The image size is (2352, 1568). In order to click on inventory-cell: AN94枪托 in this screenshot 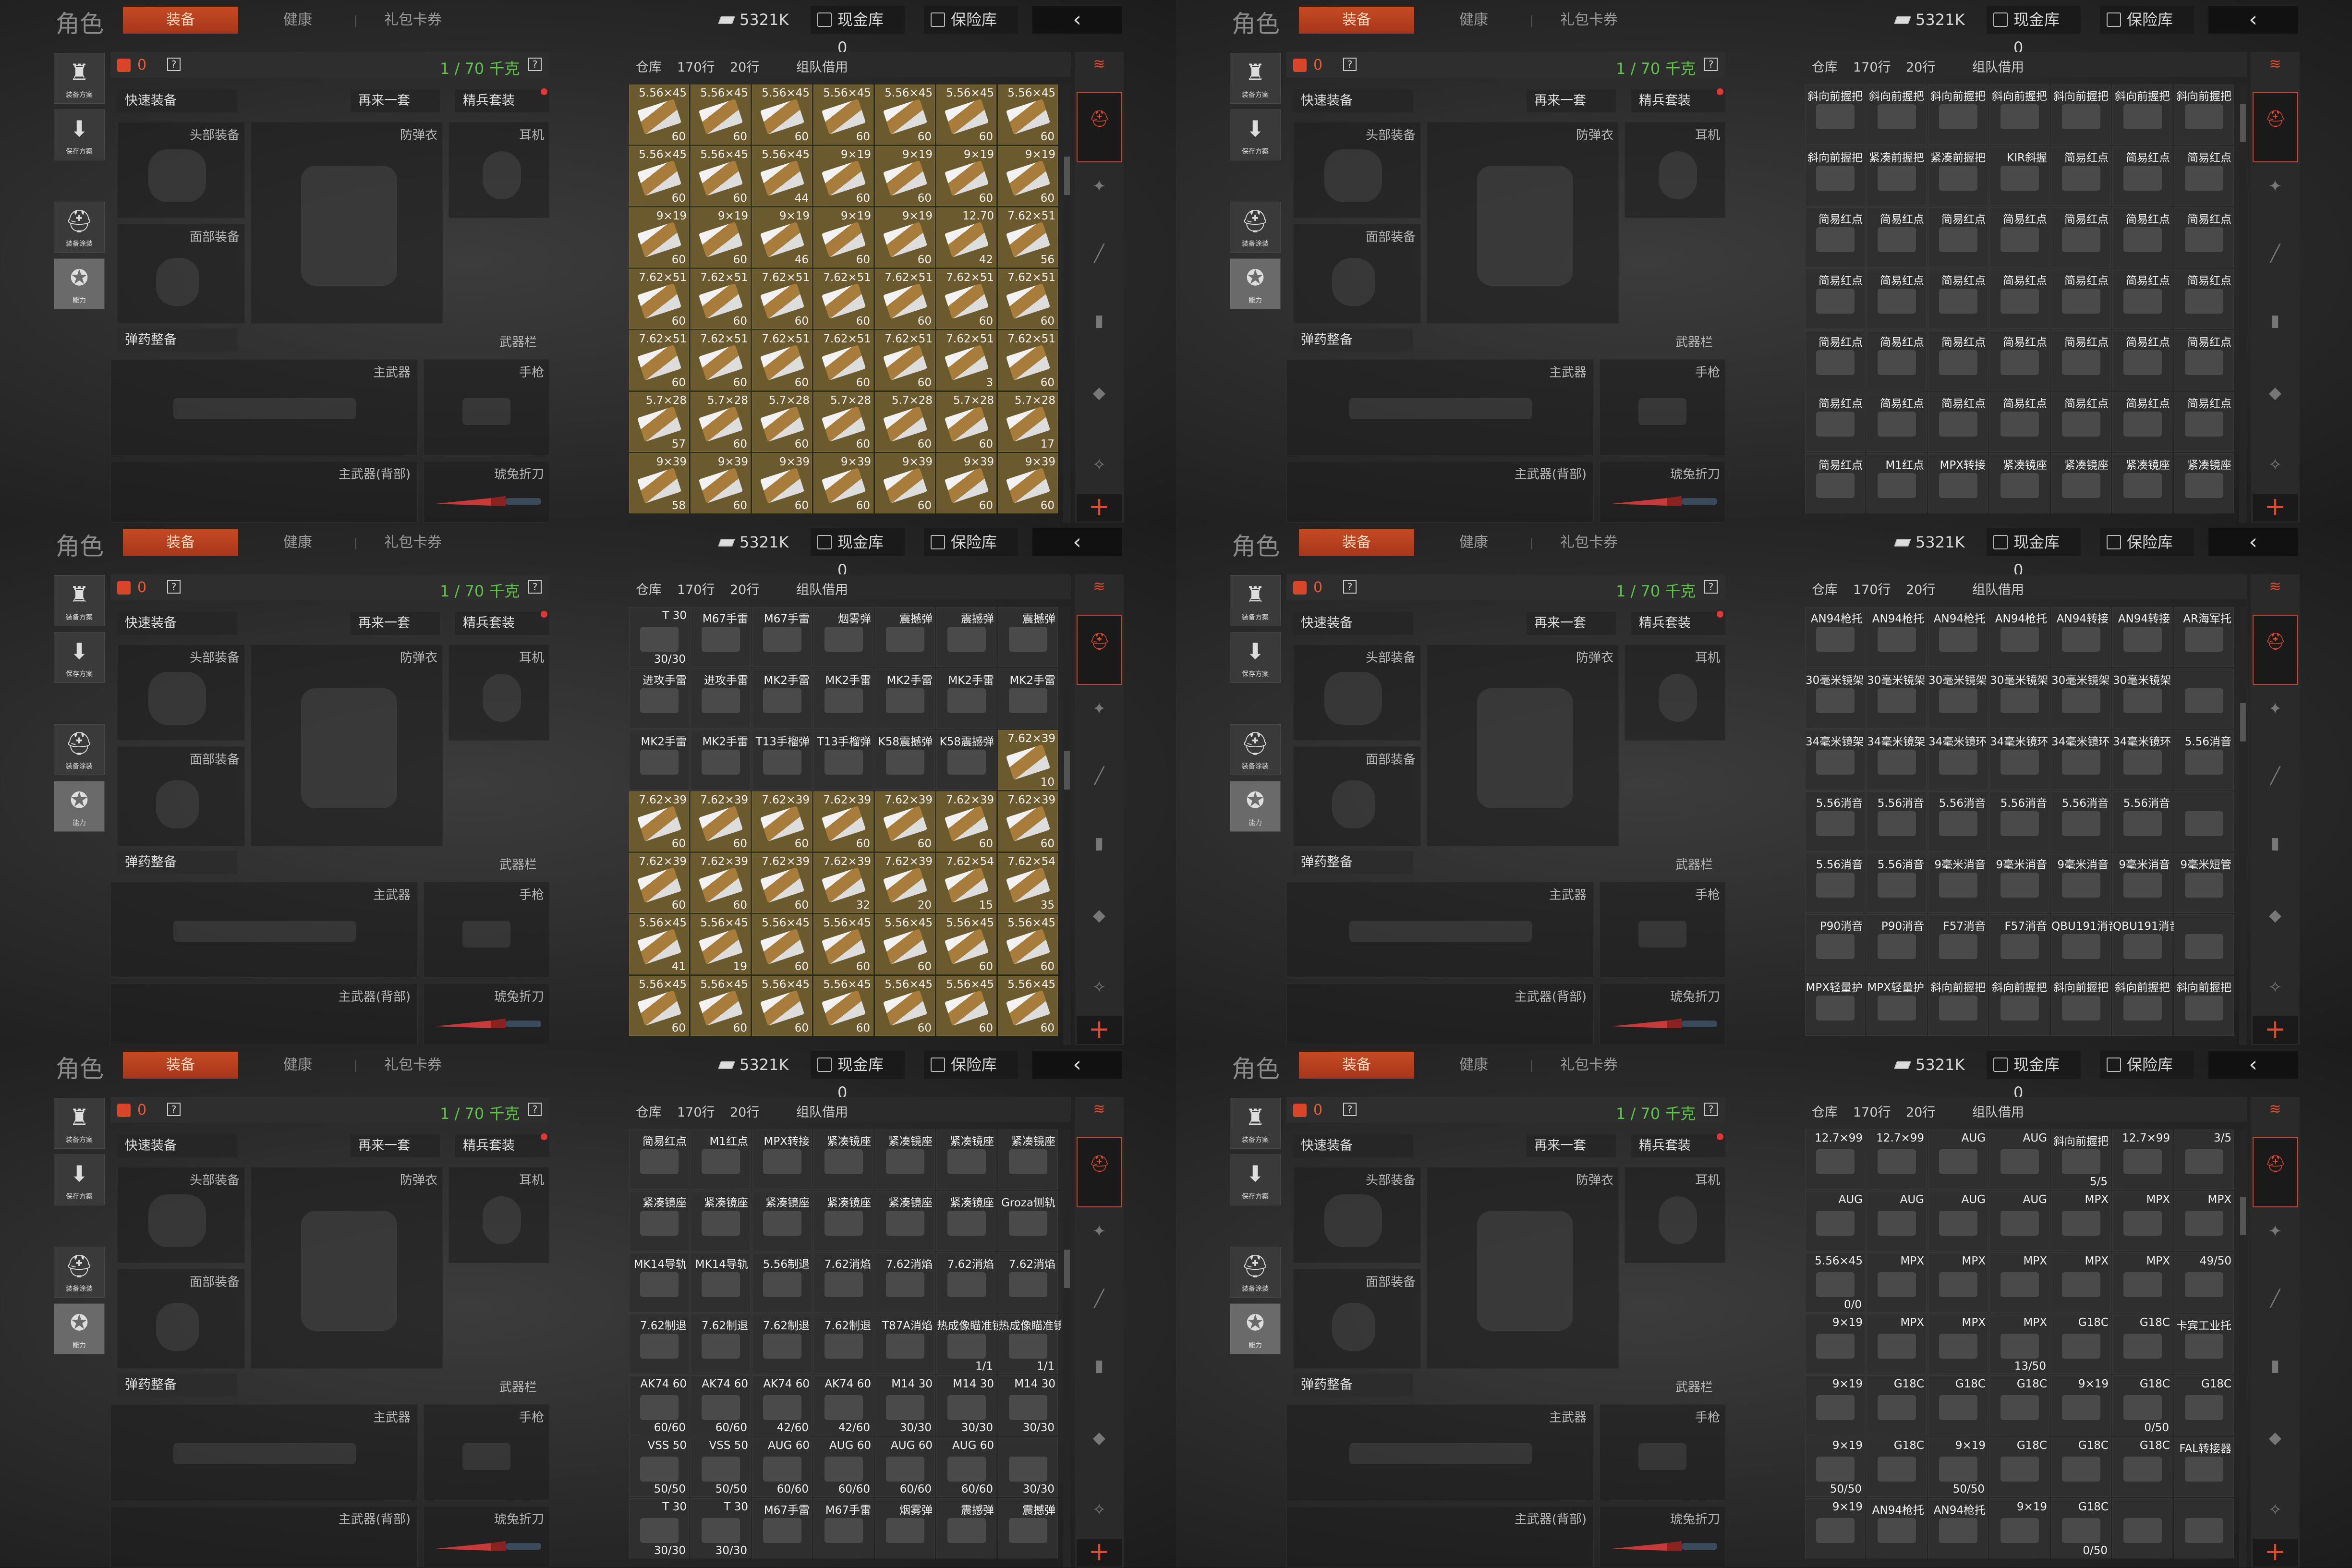, I will do `click(1897, 1528)`.